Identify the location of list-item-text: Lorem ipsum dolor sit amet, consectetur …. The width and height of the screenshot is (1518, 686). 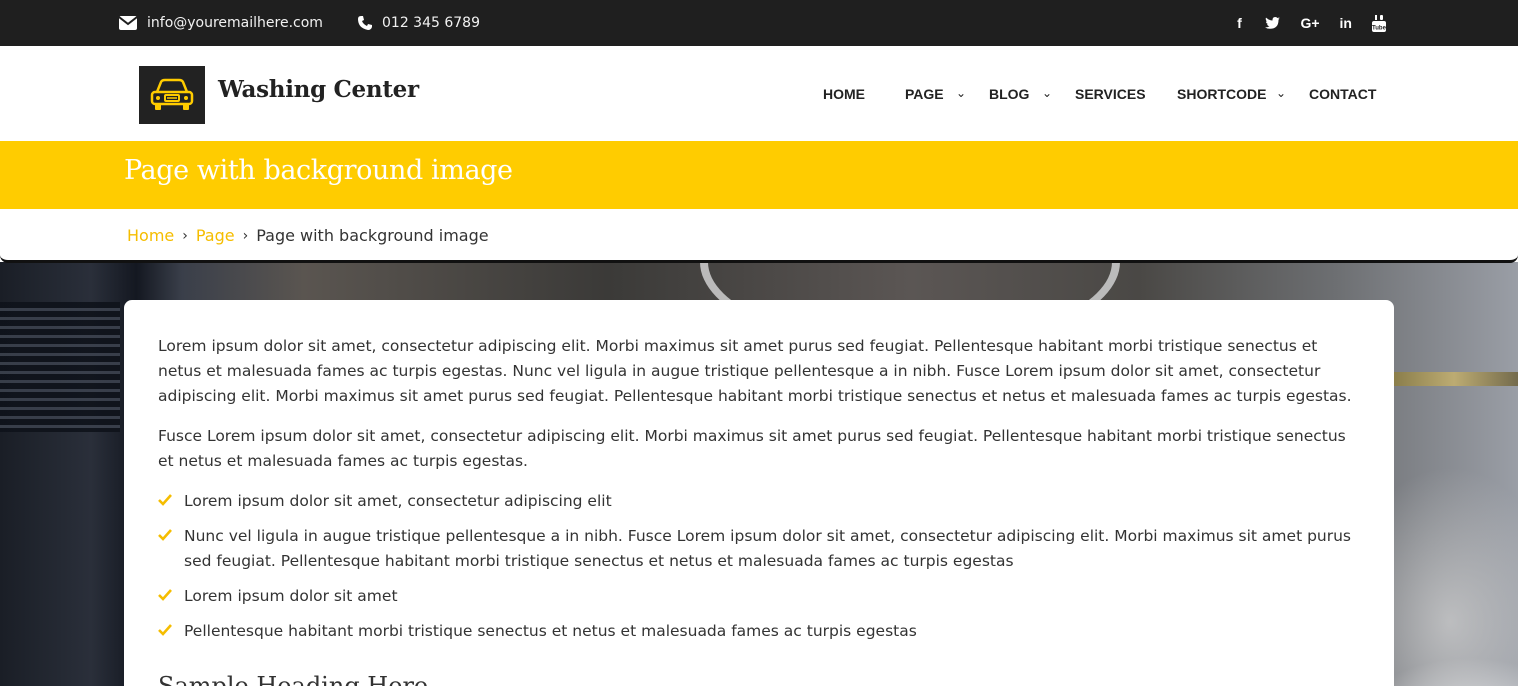
(398, 501).